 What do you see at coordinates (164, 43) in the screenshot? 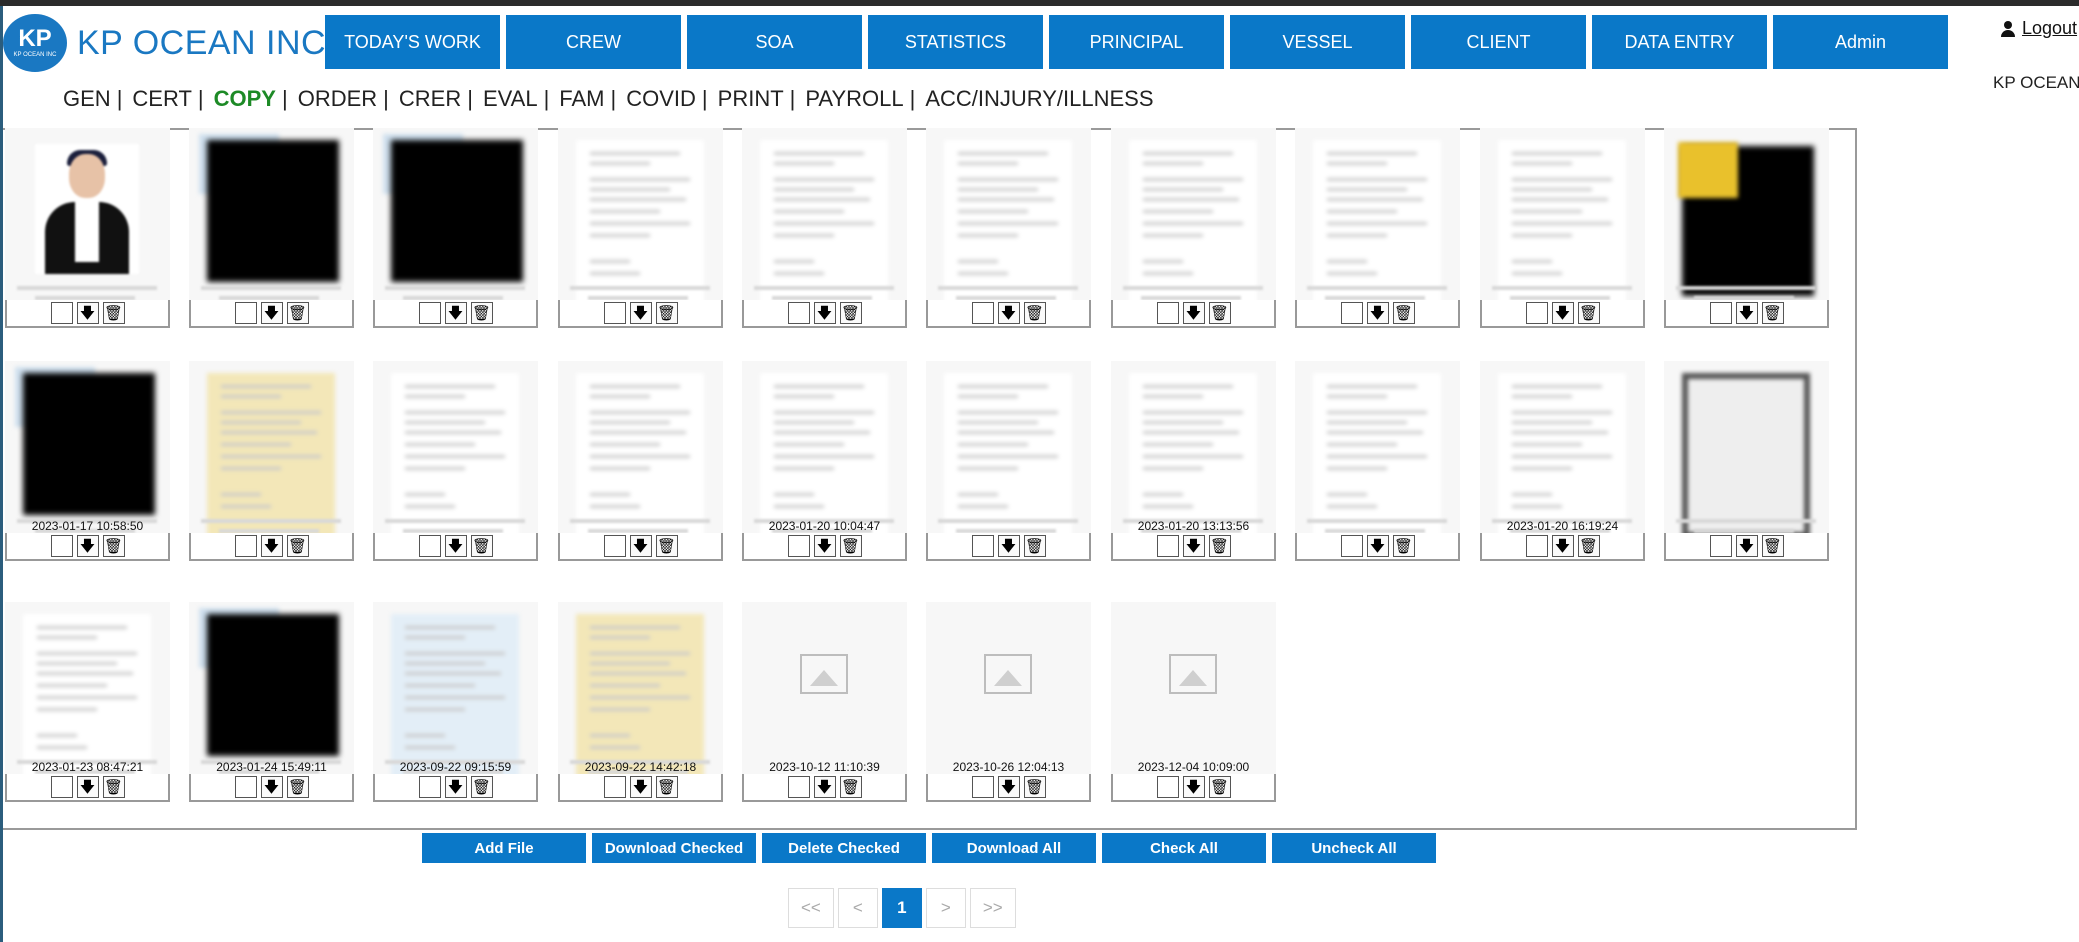
I see `logo: KP KP OCEAN INC KP OCEAN INC` at bounding box center [164, 43].